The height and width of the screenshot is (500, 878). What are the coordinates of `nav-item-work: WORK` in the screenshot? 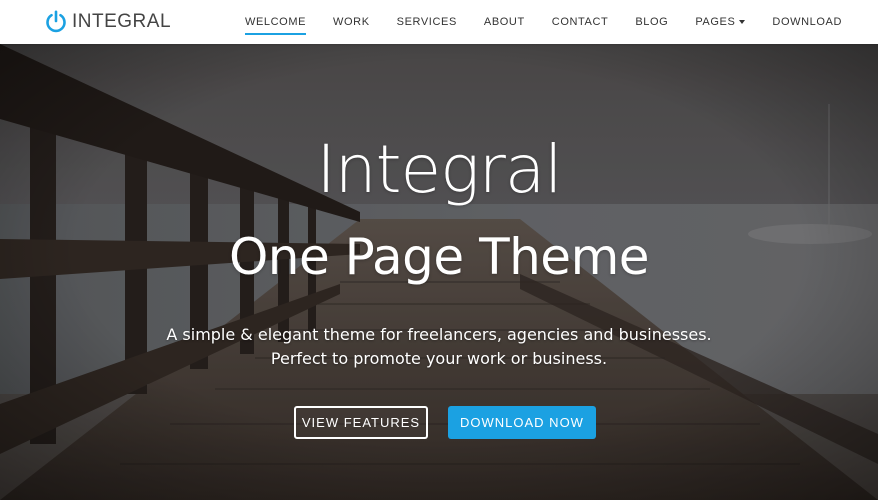 It's located at (351, 22).